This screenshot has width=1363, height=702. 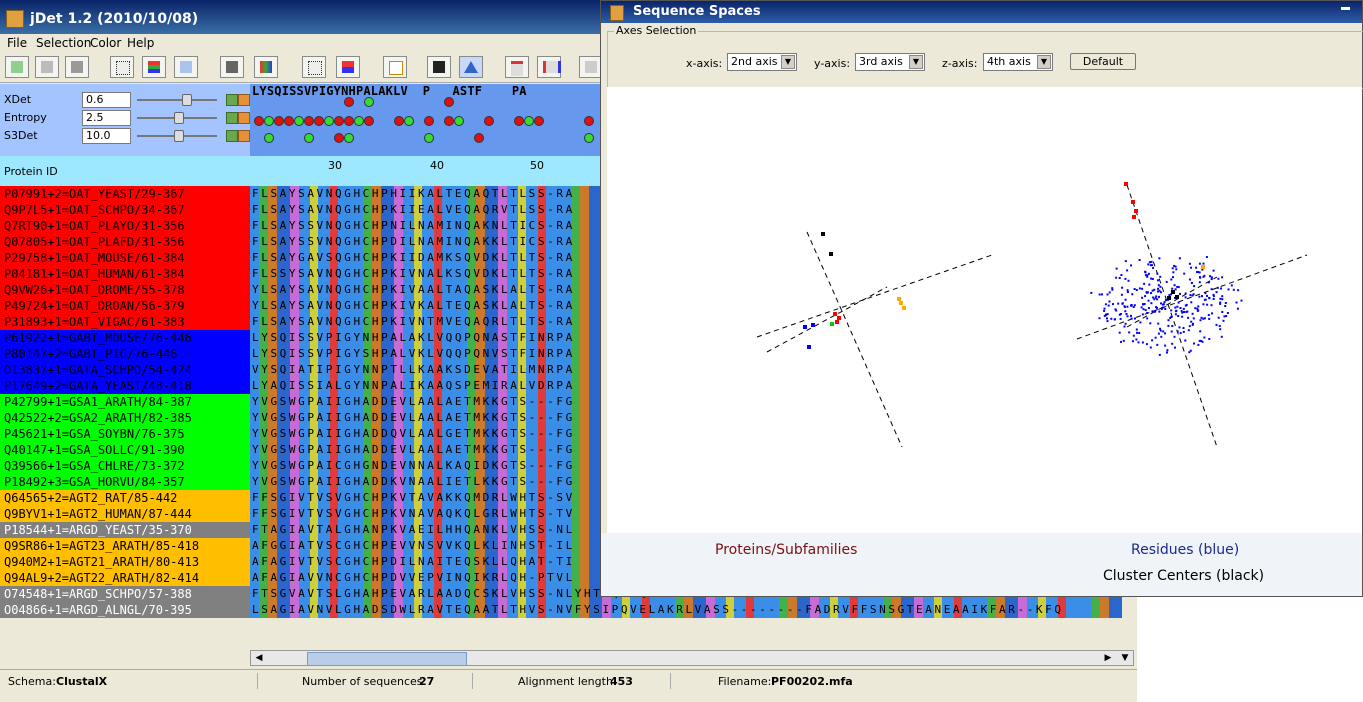 What do you see at coordinates (177, 100) in the screenshot?
I see `xdet-slider-track` at bounding box center [177, 100].